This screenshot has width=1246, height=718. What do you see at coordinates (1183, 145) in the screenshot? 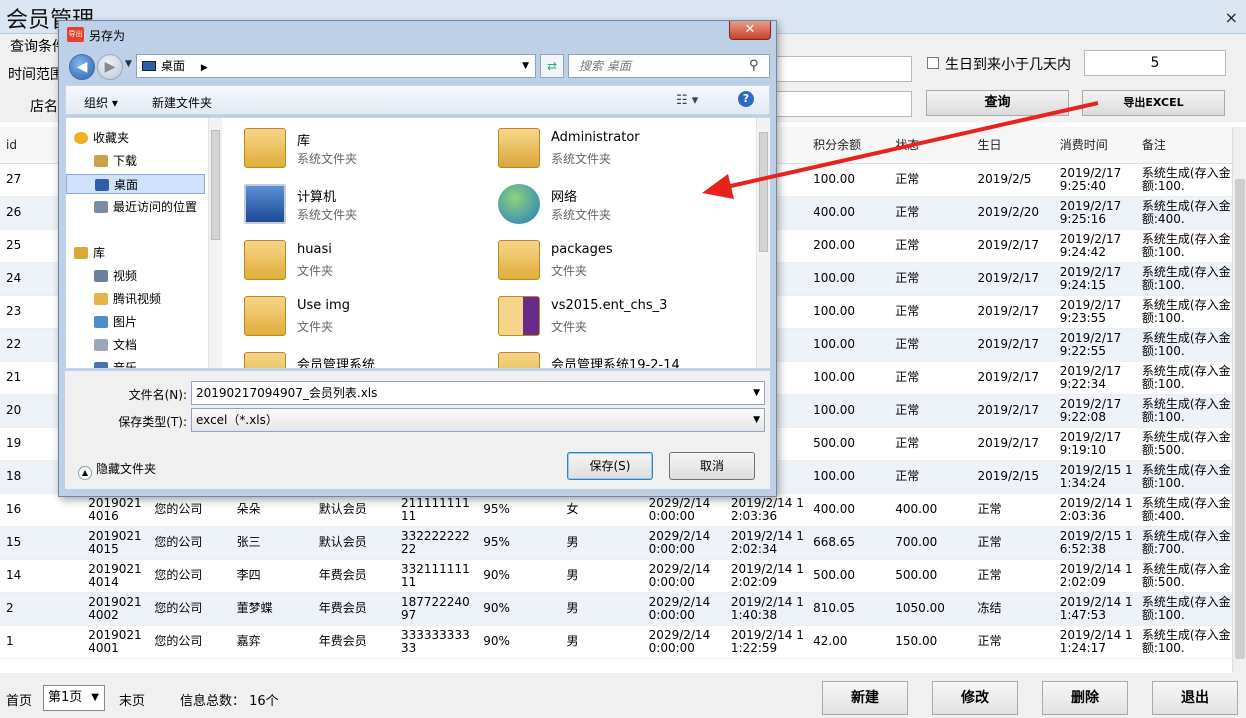
I see `column-header: 备注` at bounding box center [1183, 145].